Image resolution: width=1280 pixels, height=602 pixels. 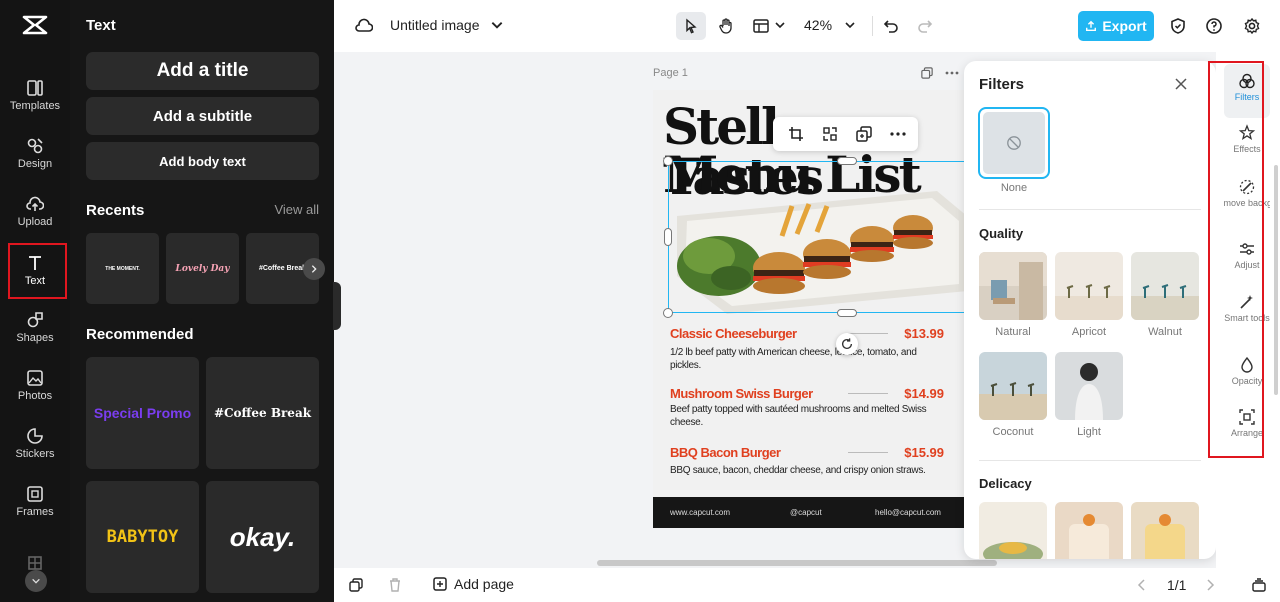 I want to click on page-counter: 1/1, so click(x=1177, y=585).